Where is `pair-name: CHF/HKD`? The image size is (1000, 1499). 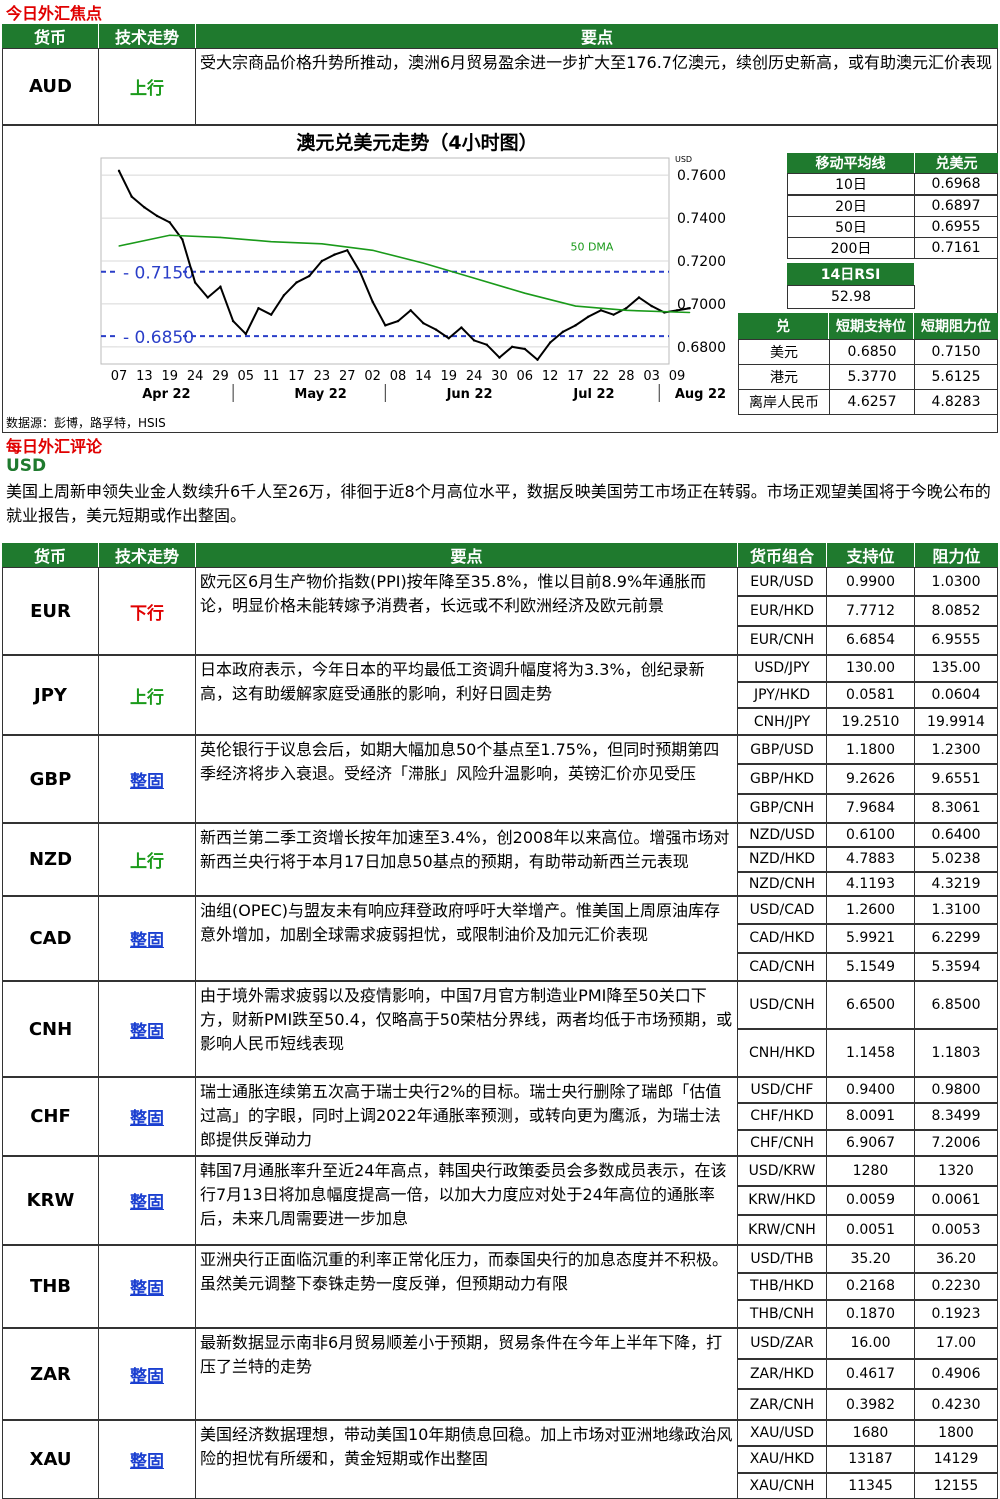 pair-name: CHF/HKD is located at coordinates (782, 1116).